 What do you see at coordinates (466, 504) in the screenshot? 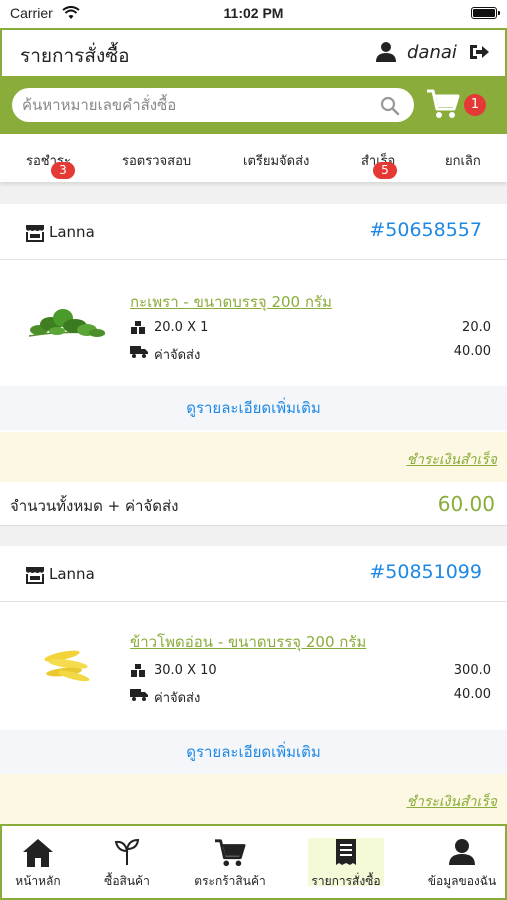
I see `total-value: 60.00` at bounding box center [466, 504].